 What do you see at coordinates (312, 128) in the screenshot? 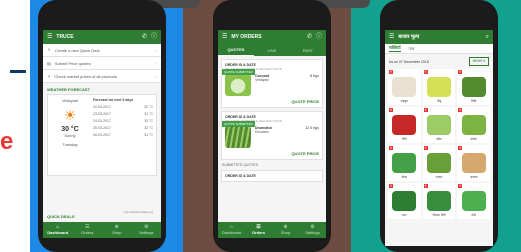
I see `order-quantity: 12.5 Kgs` at bounding box center [312, 128].